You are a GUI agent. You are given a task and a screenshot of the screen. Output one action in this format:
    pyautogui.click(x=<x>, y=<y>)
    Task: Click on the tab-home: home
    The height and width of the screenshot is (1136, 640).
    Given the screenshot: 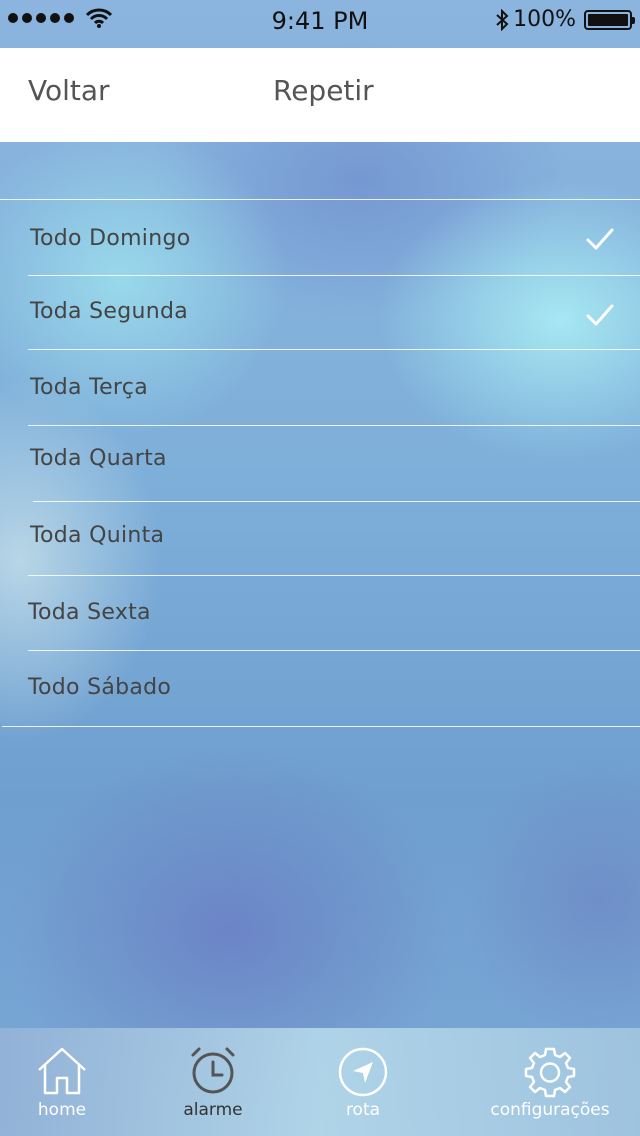 What is the action you would take?
    pyautogui.click(x=71, y=1082)
    